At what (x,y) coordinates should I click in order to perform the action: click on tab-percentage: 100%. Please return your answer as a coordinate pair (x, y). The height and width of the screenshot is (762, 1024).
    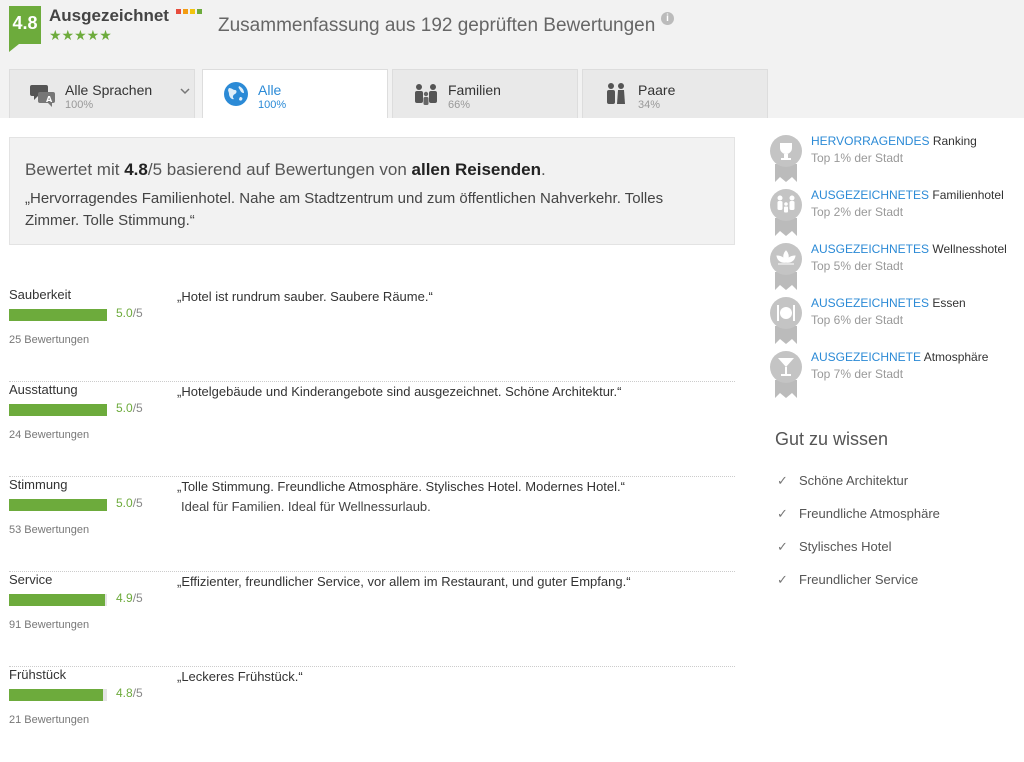
    Looking at the image, I should click on (272, 105).